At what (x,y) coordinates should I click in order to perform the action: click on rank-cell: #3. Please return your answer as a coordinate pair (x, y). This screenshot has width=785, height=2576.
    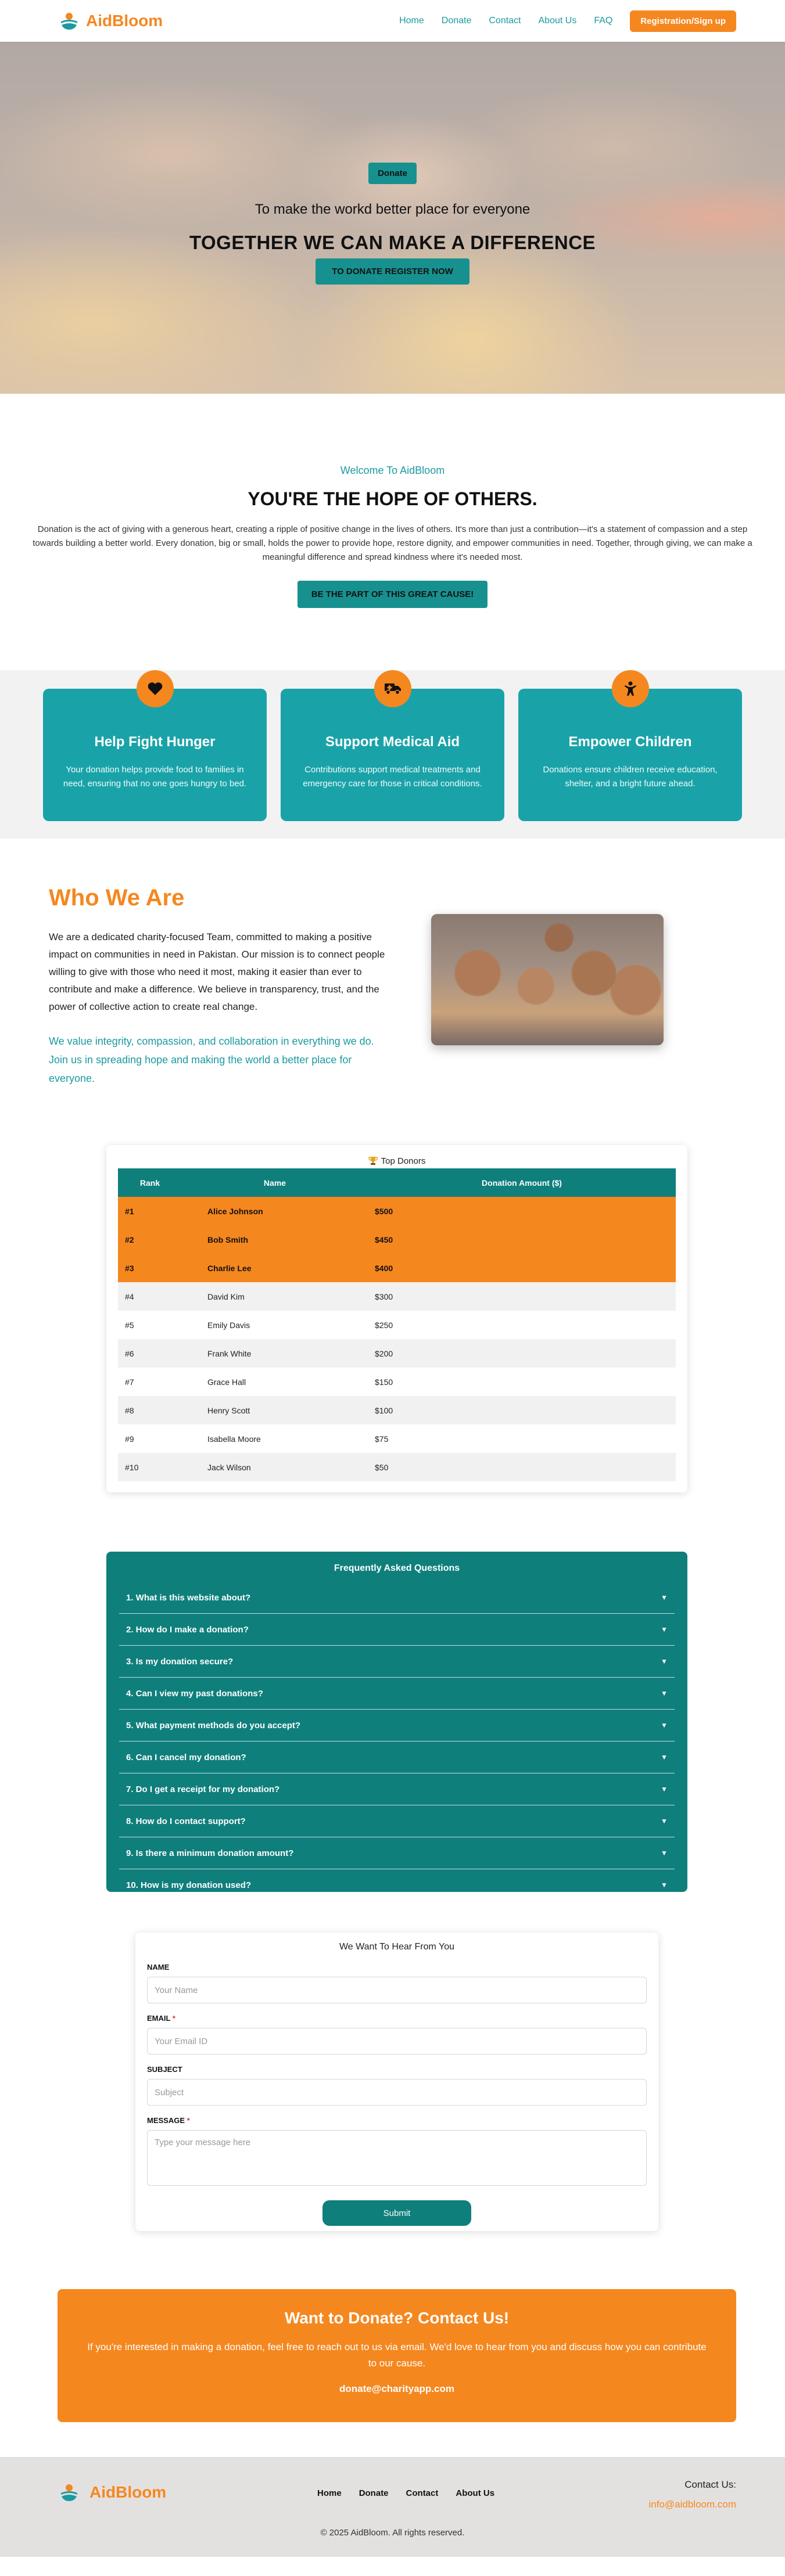
    Looking at the image, I should click on (150, 1268).